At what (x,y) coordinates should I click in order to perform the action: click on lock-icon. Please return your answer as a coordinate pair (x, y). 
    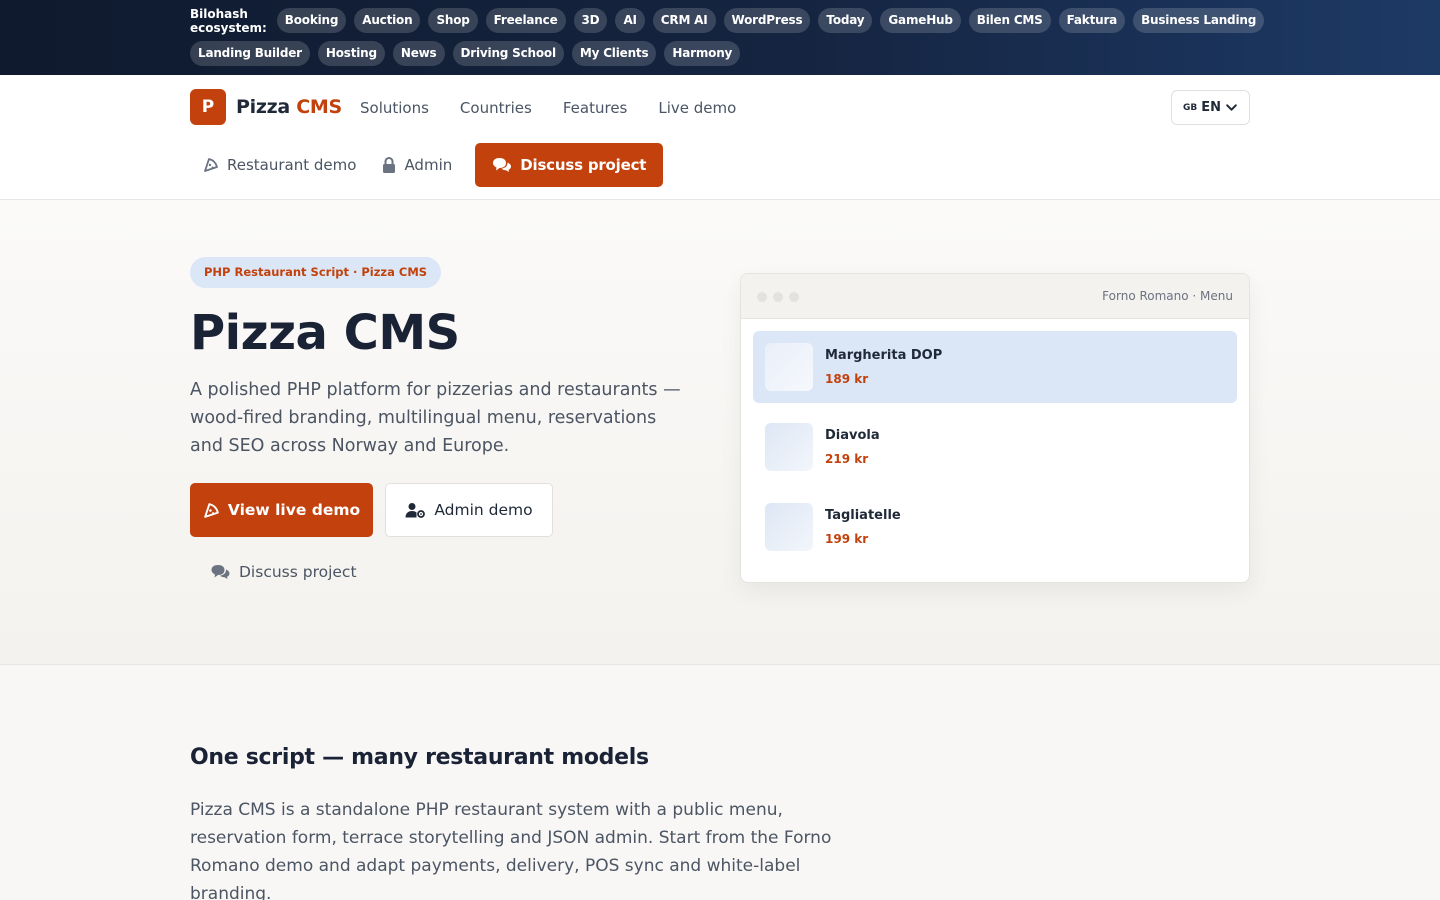
    Looking at the image, I should click on (389, 165).